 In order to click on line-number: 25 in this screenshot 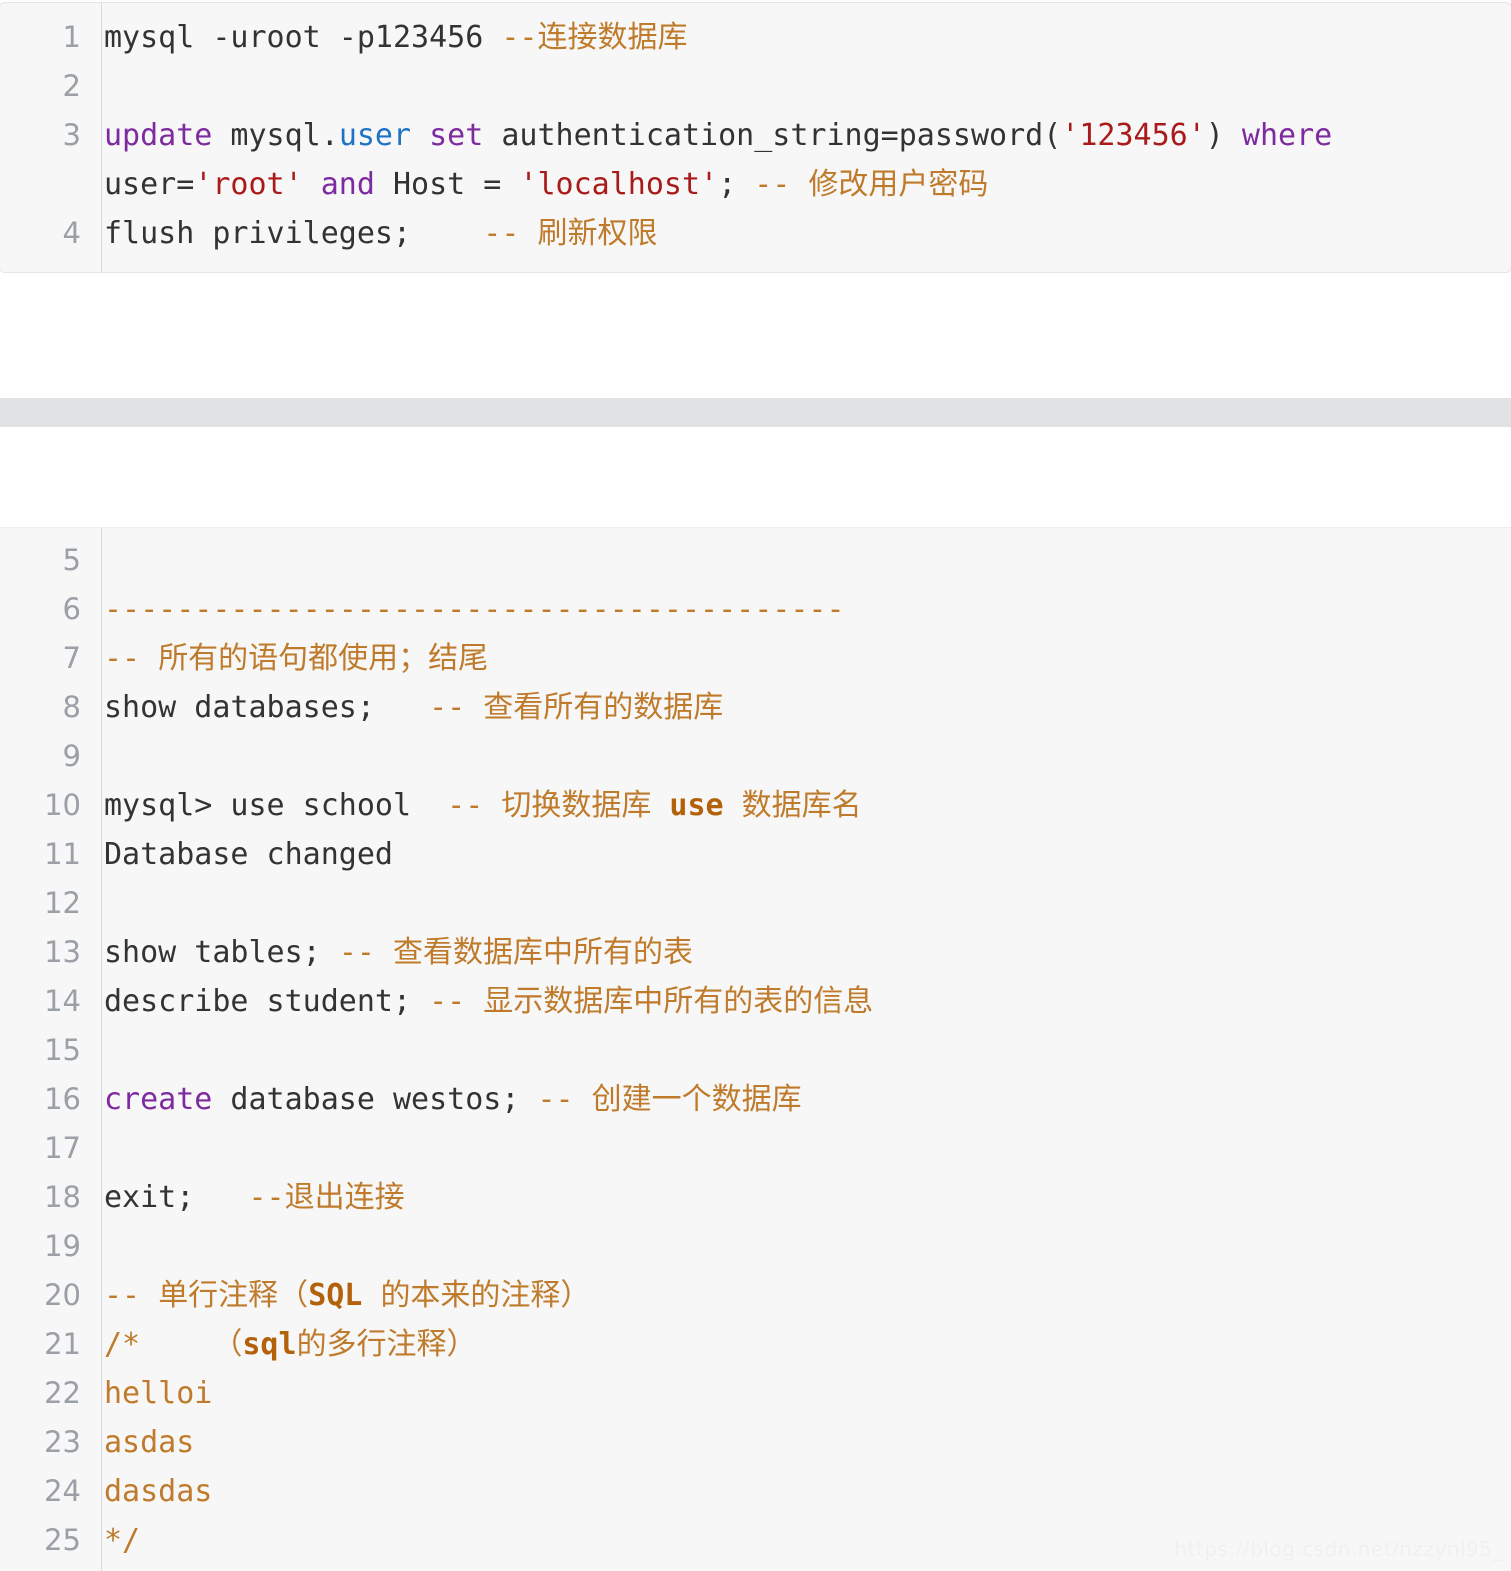, I will do `click(62, 1540)`.